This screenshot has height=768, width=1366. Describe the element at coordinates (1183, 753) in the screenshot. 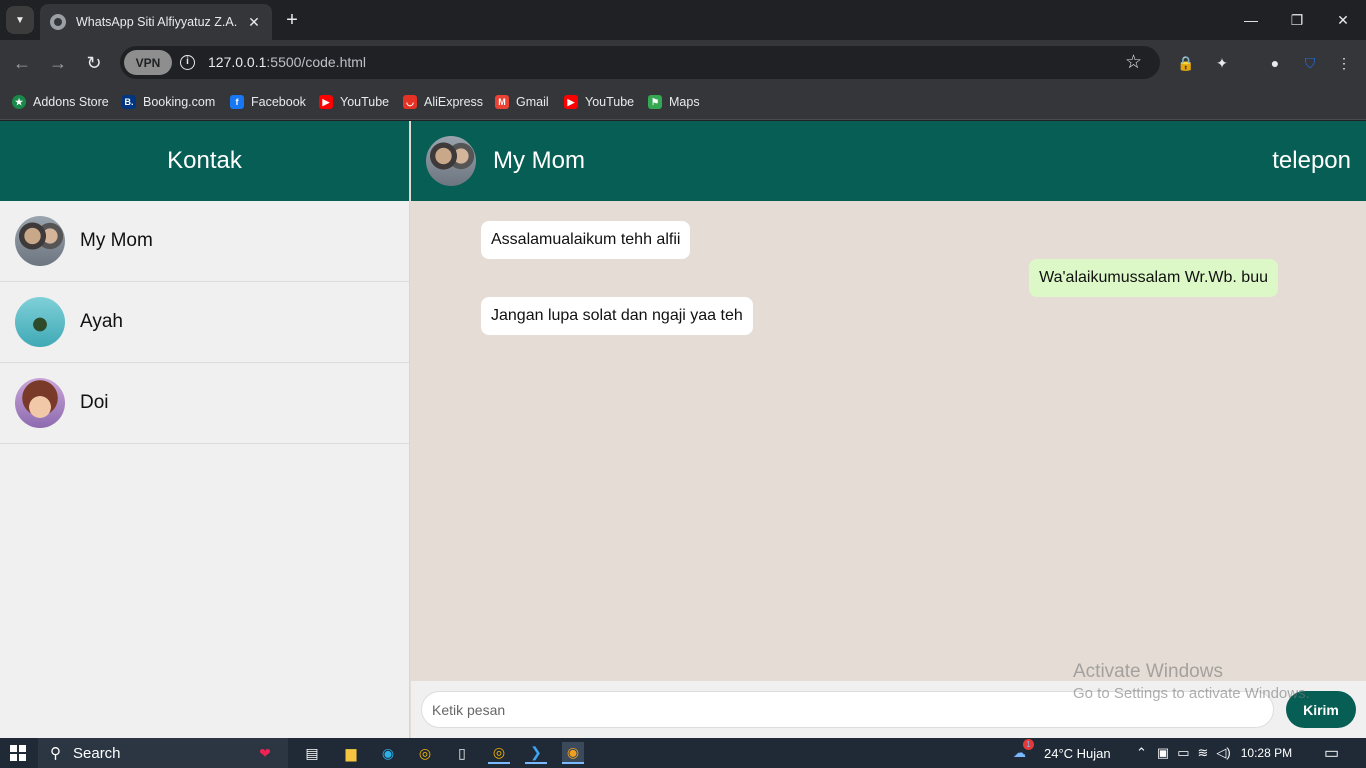

I see `battery-icon: ▭` at that location.